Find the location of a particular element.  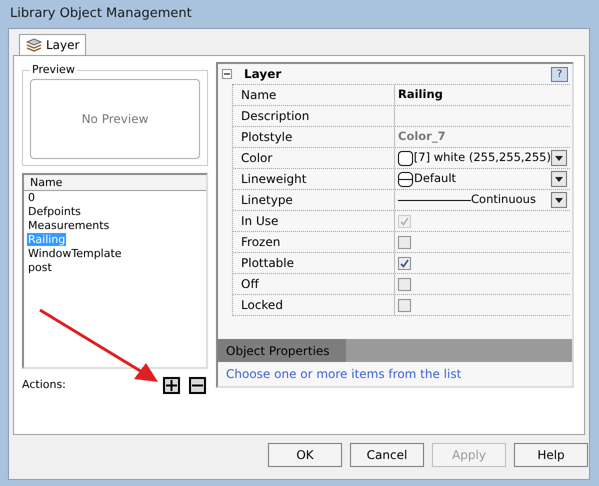

property-label: Off is located at coordinates (250, 284).